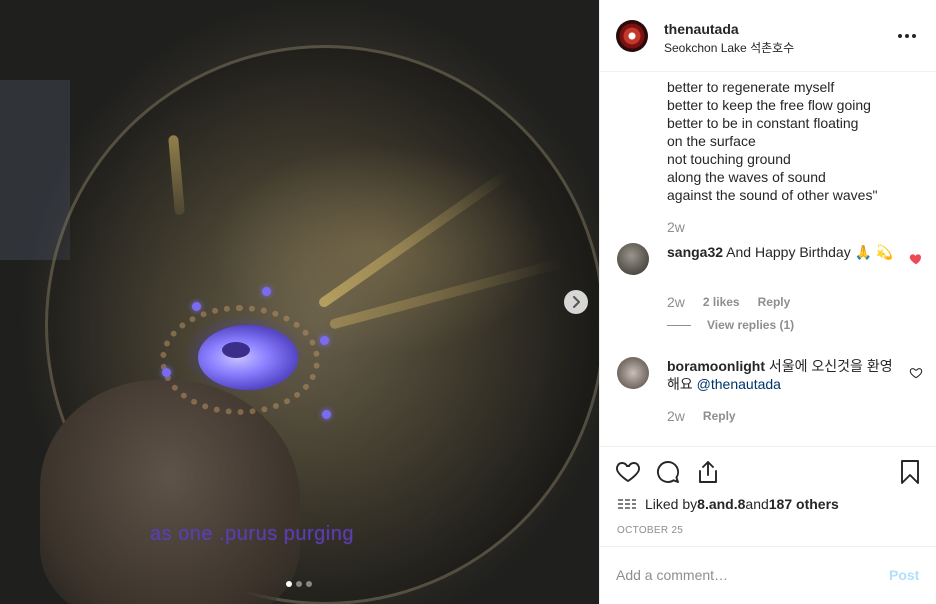  I want to click on caption-line: better to be in constant floating, so click(763, 123).